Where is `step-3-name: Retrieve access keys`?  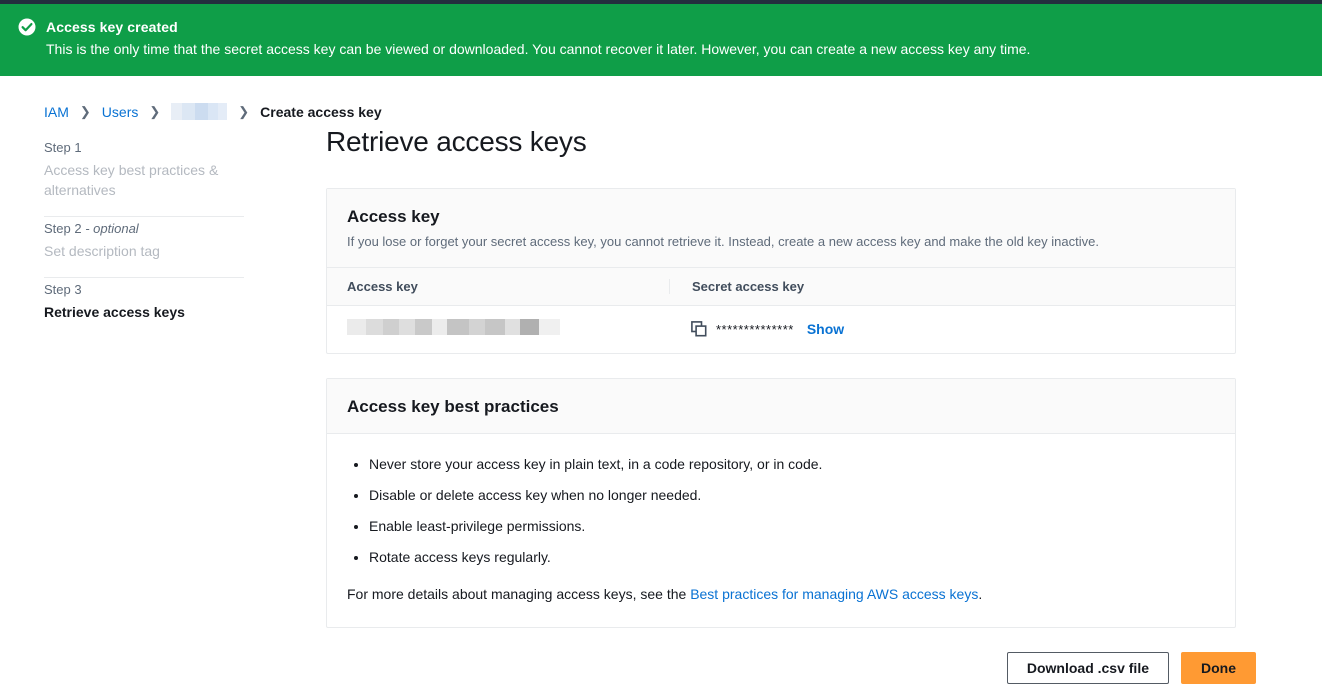 step-3-name: Retrieve access keys is located at coordinates (114, 312).